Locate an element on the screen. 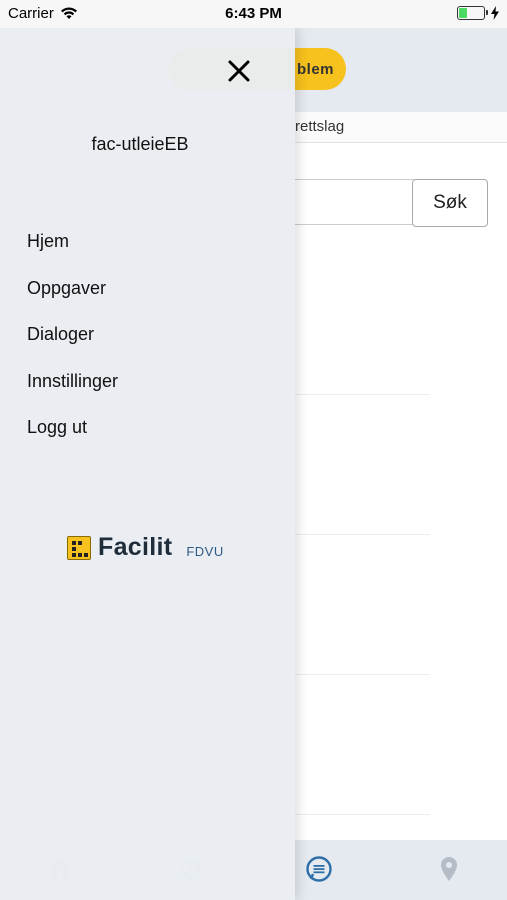 The height and width of the screenshot is (900, 507). status-bar: Carrier 6:43 PM is located at coordinates (253, 14).